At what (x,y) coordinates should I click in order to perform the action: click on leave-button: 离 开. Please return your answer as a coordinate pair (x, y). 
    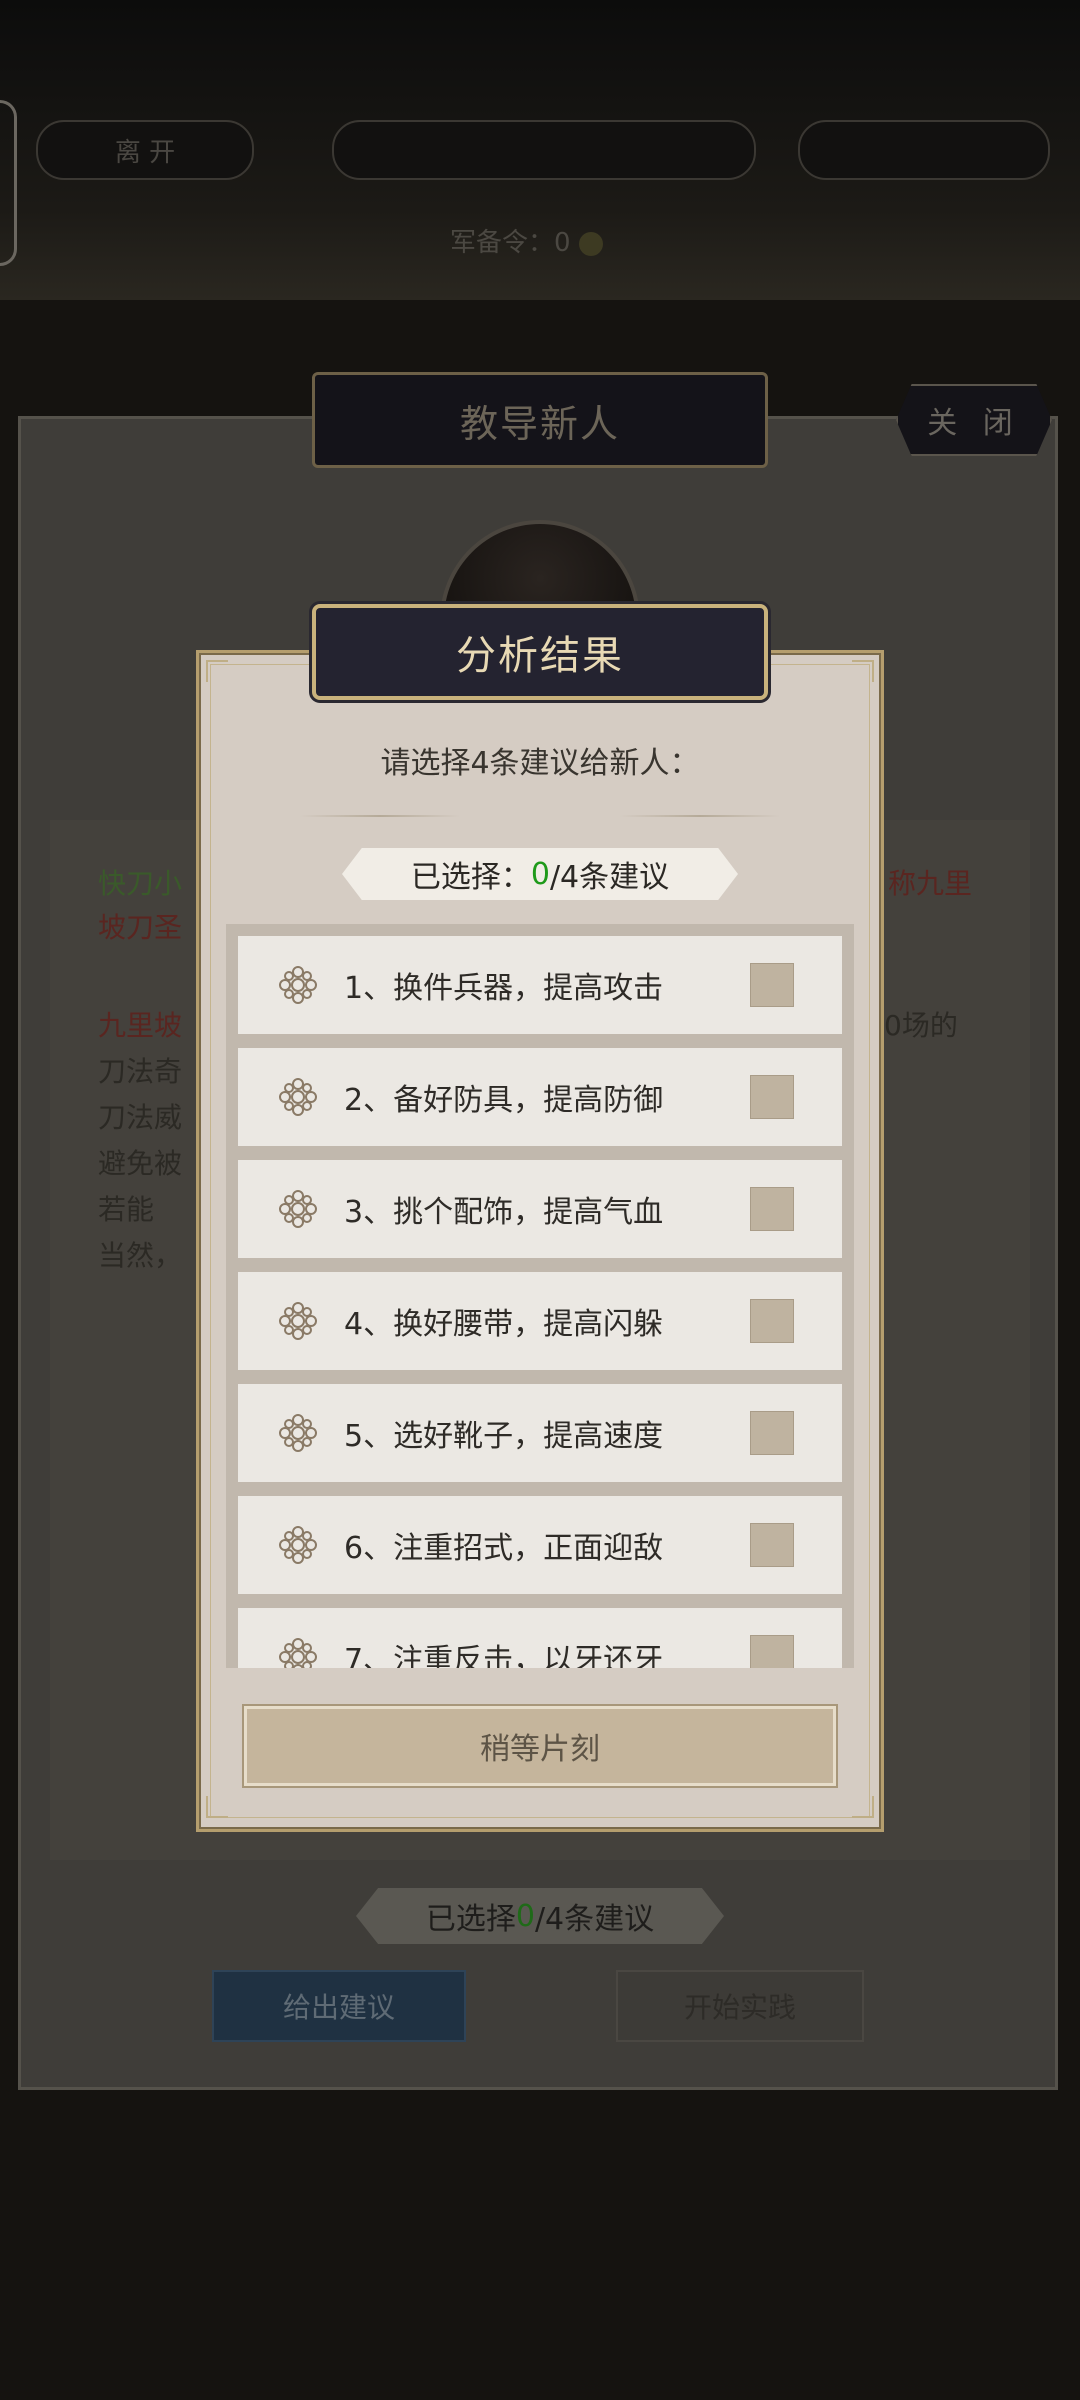
    Looking at the image, I should click on (145, 150).